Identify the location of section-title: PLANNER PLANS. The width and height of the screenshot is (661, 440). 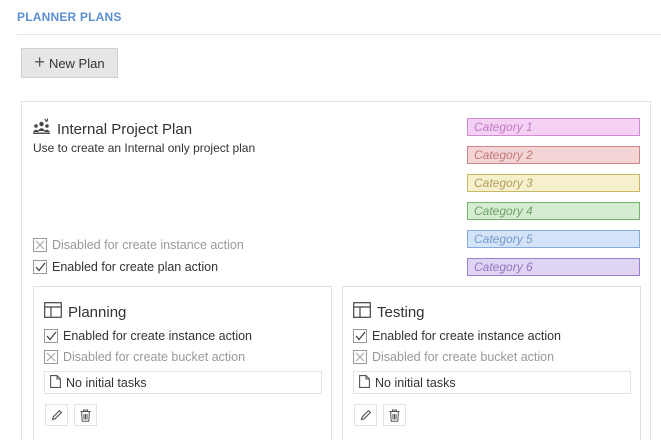
(69, 17).